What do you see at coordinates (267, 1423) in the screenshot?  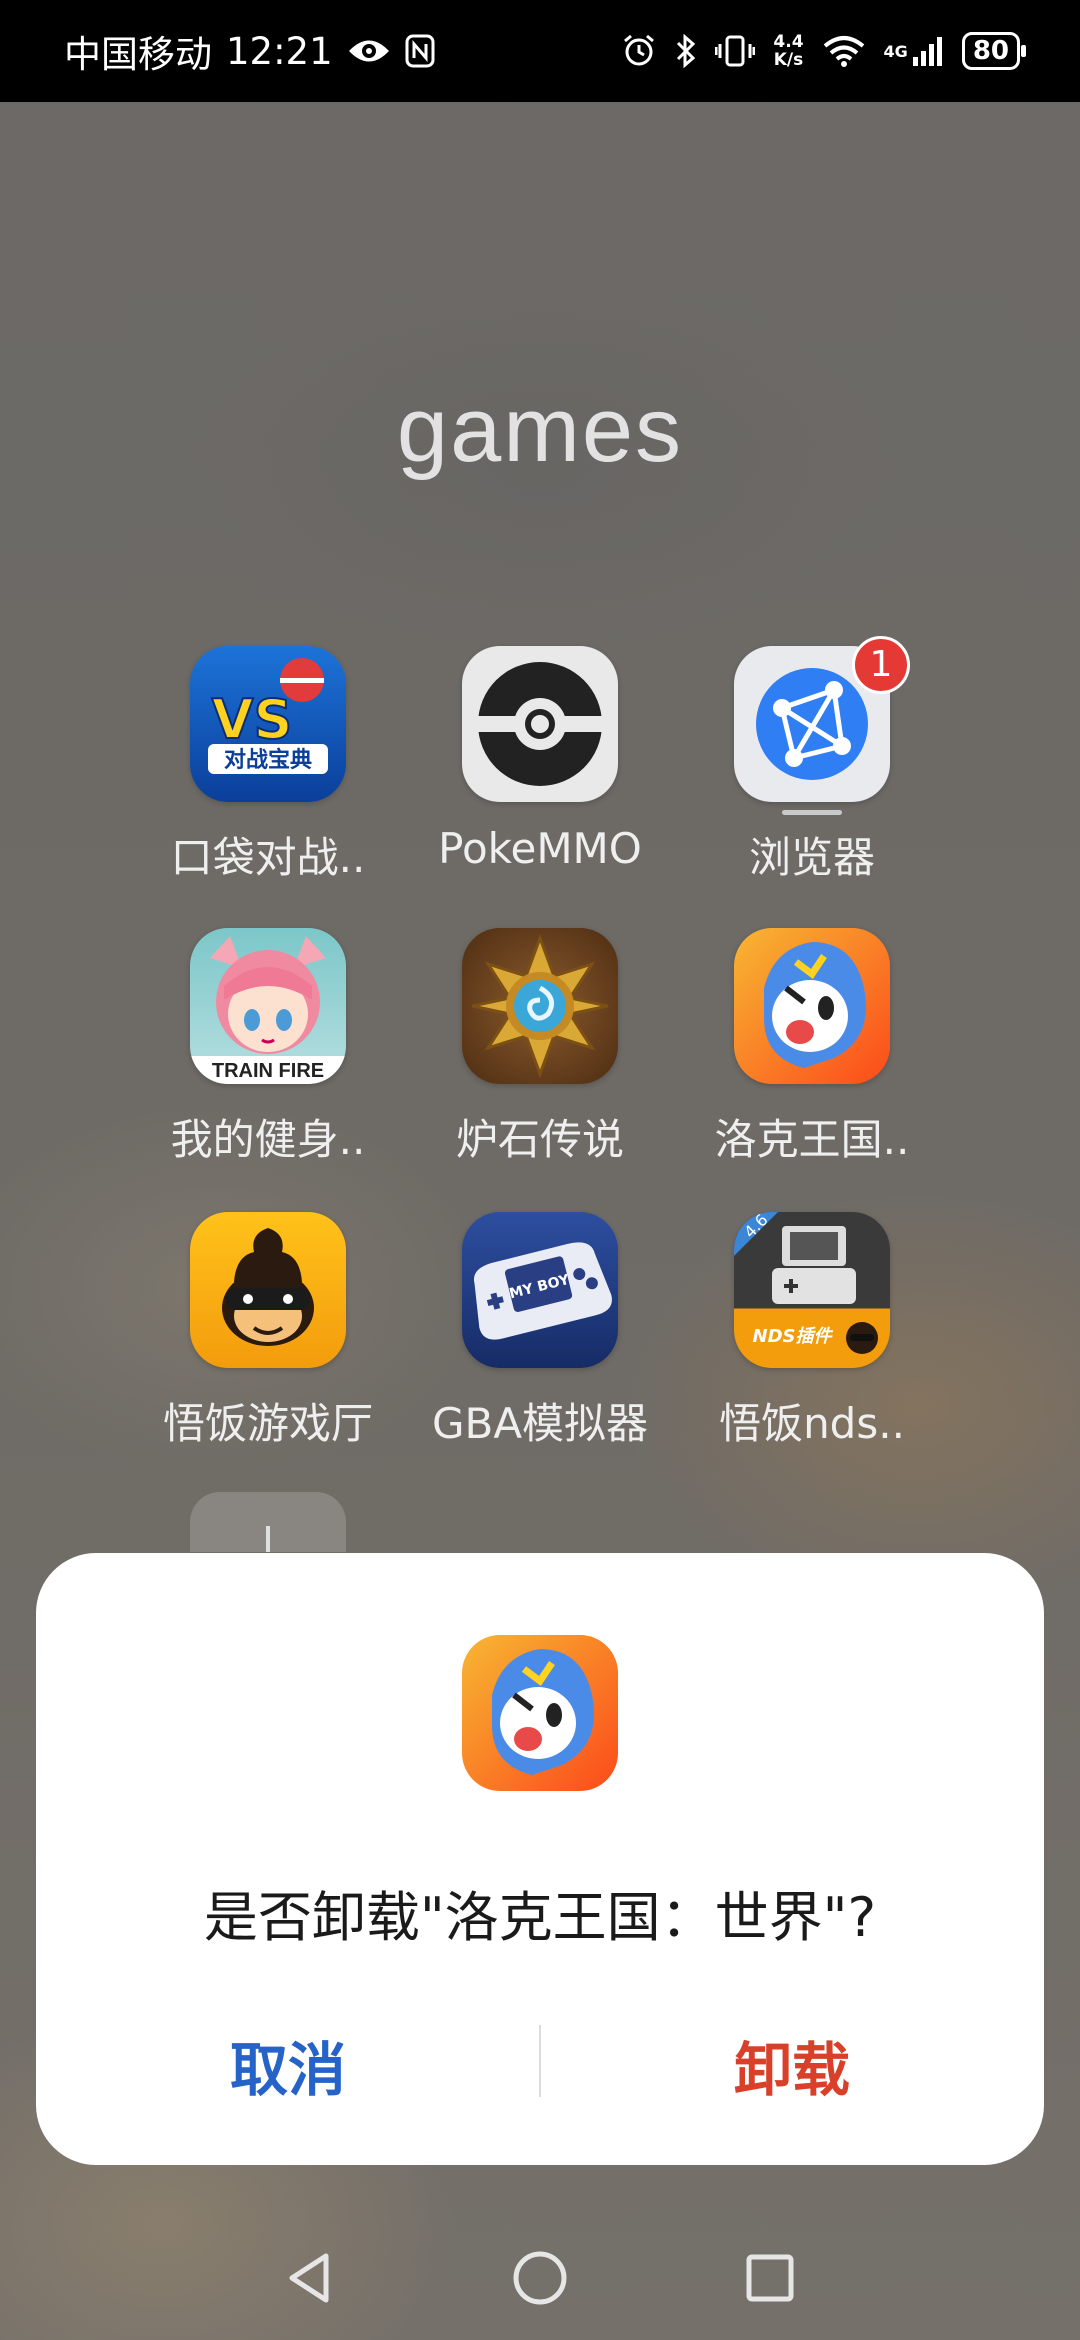 I see `app-label: 悟饭游戏厅` at bounding box center [267, 1423].